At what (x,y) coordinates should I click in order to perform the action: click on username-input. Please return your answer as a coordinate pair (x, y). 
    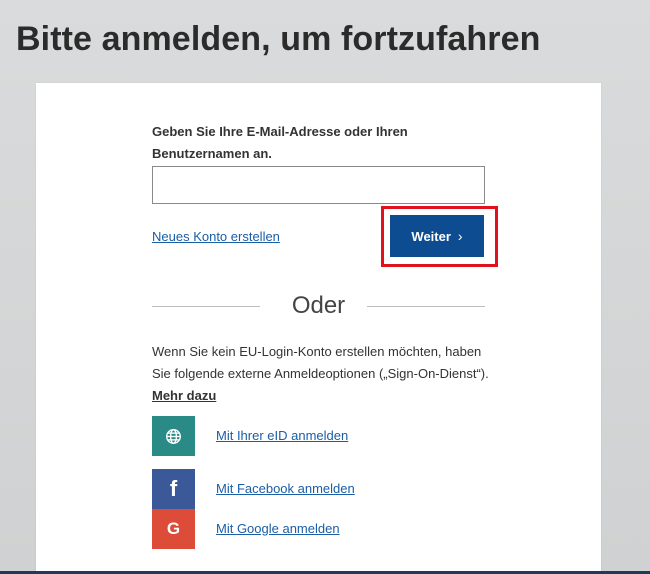
    Looking at the image, I should click on (318, 185).